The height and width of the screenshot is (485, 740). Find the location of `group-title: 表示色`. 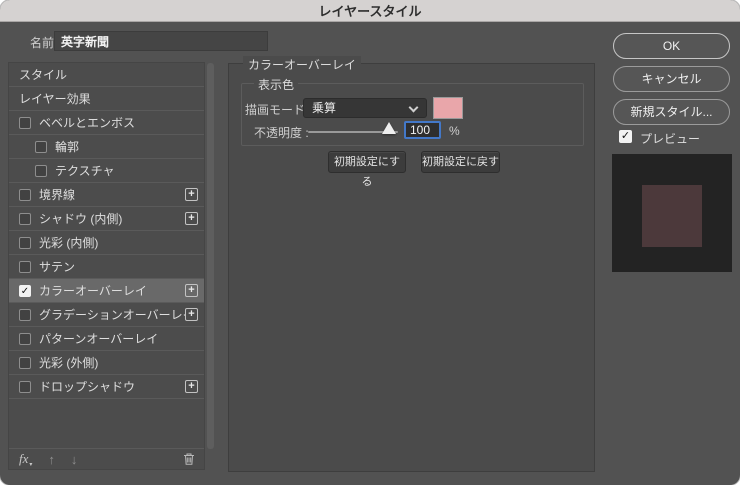

group-title: 表示色 is located at coordinates (276, 84).